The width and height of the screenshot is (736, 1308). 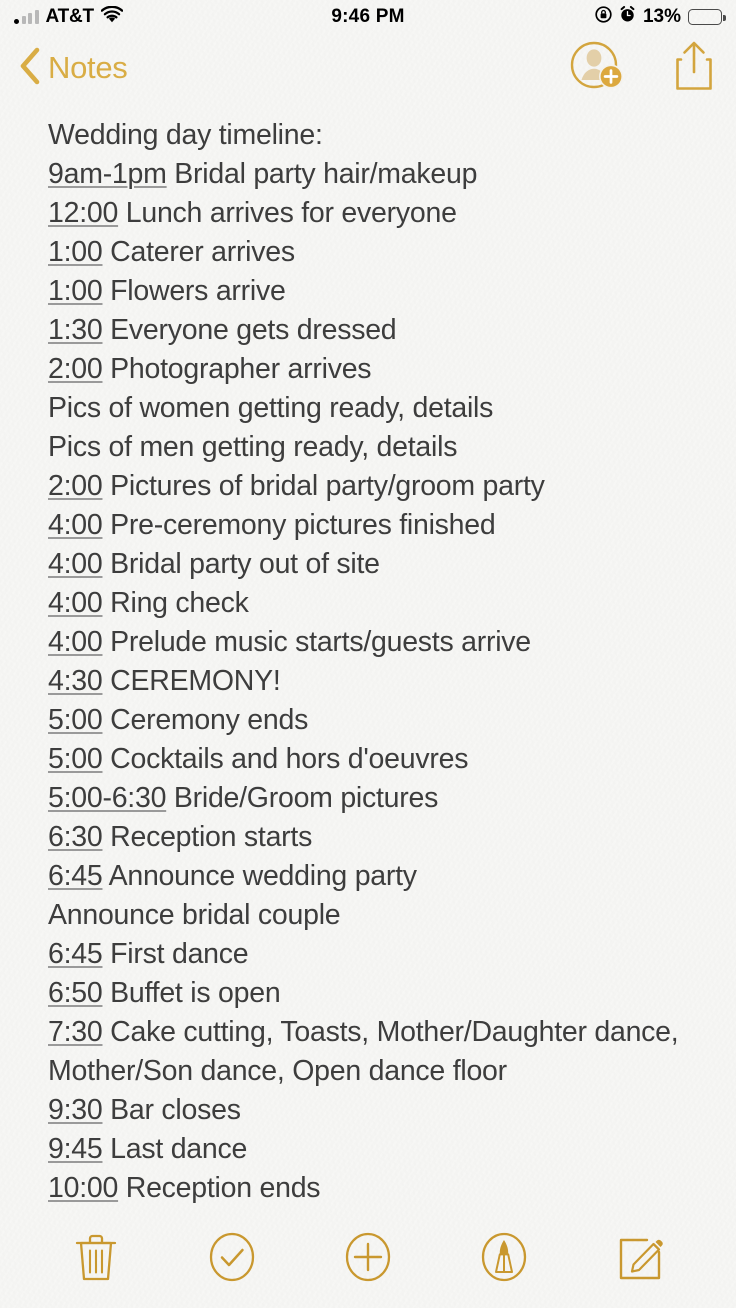 I want to click on checklist-button, so click(x=232, y=1259).